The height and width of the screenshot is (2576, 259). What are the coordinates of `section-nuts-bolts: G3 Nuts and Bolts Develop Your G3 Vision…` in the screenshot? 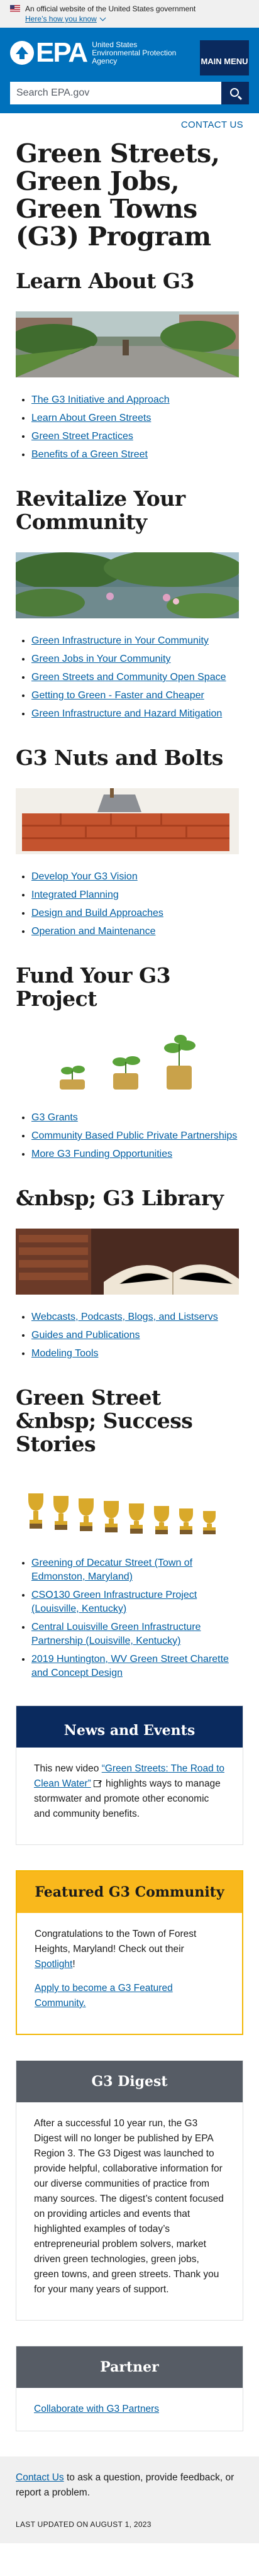 It's located at (129, 842).